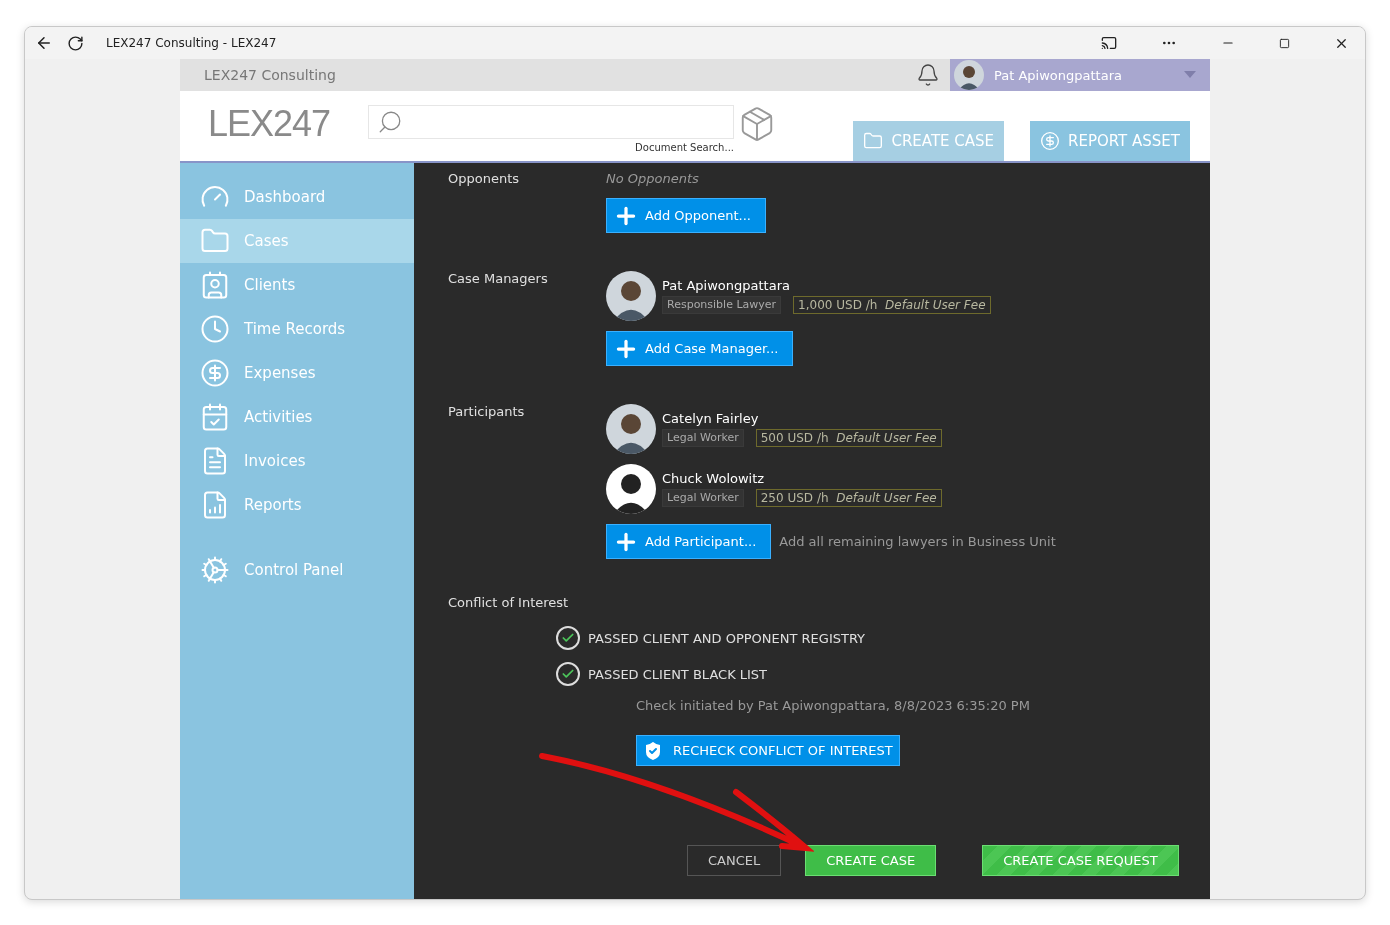 The width and height of the screenshot is (1390, 925). I want to click on section-label: Conflict of Interest, so click(509, 602).